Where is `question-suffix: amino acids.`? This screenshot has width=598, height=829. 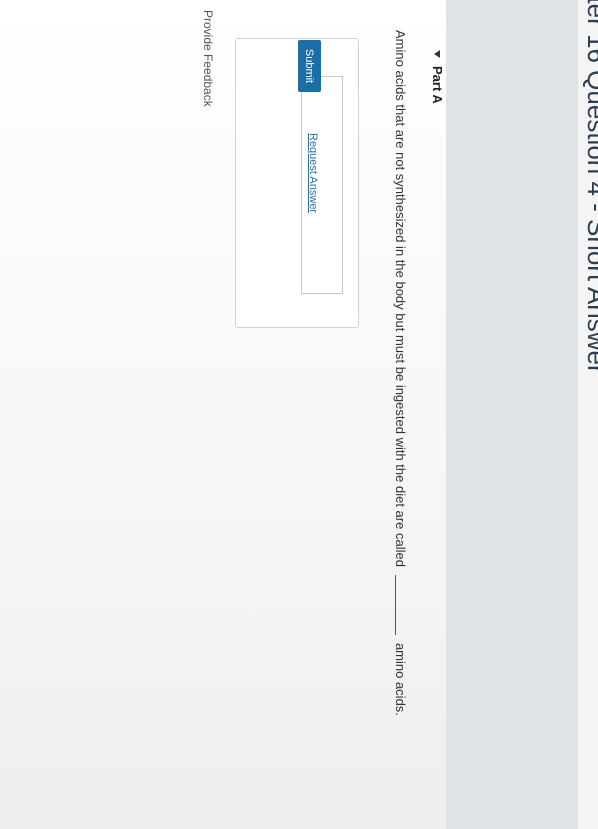
question-suffix: amino acids. is located at coordinates (400, 679).